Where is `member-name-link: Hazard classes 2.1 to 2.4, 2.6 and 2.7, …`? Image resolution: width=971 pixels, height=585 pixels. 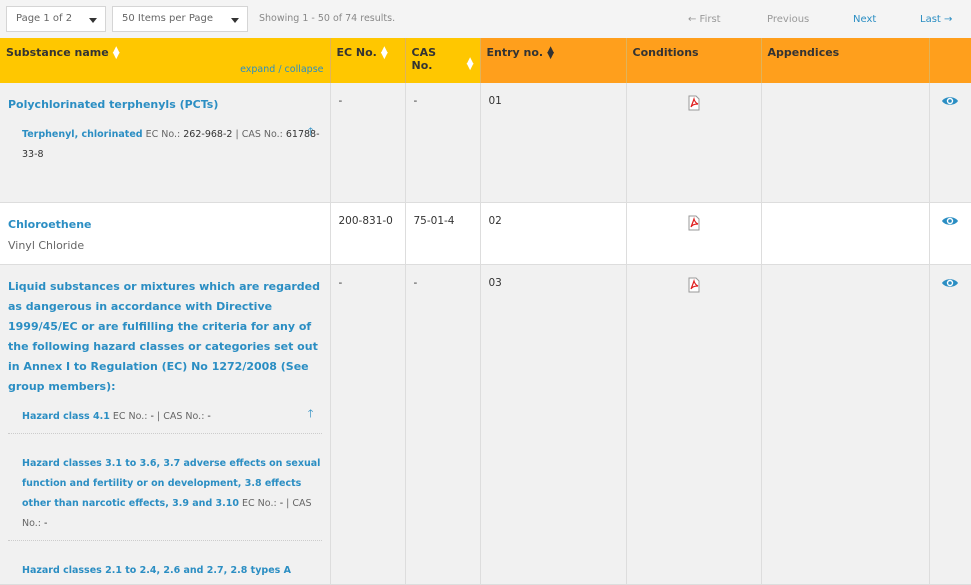
member-name-link: Hazard classes 2.1 to 2.4, 2.6 and 2.7, … is located at coordinates (156, 570).